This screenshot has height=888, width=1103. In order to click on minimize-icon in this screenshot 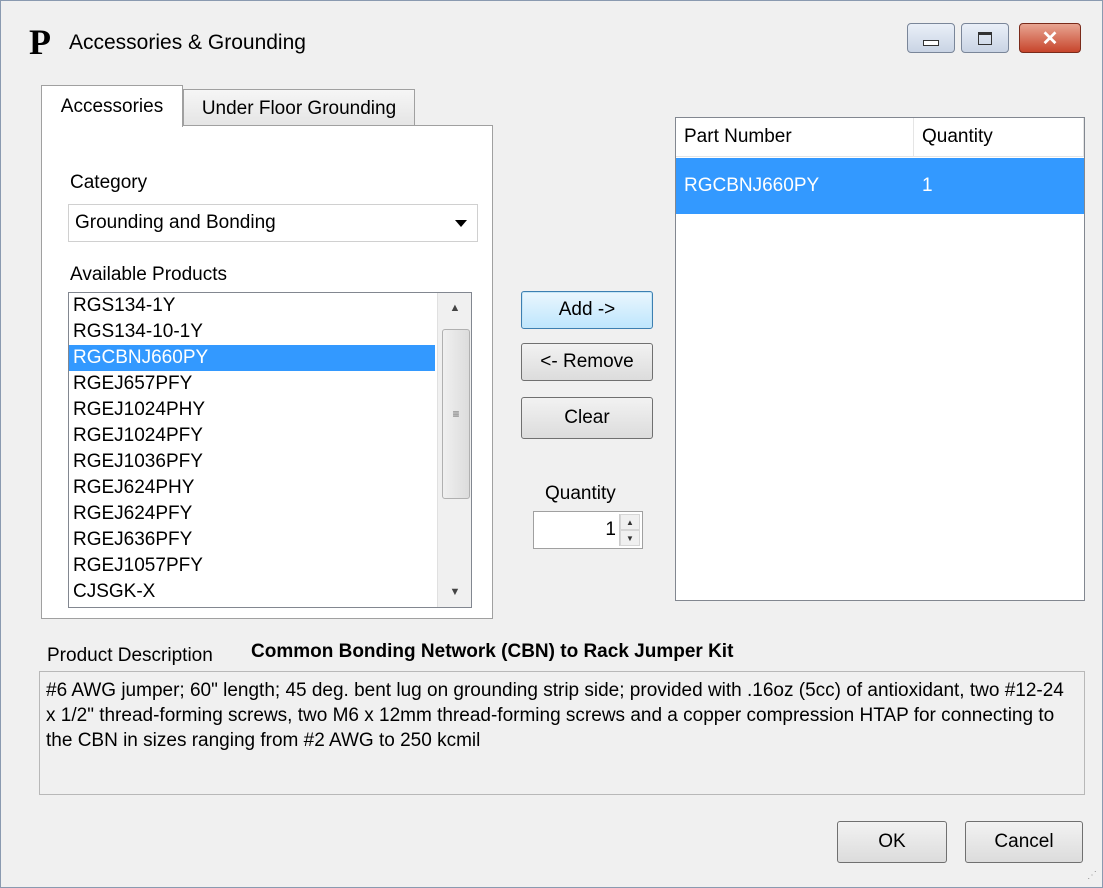, I will do `click(931, 43)`.